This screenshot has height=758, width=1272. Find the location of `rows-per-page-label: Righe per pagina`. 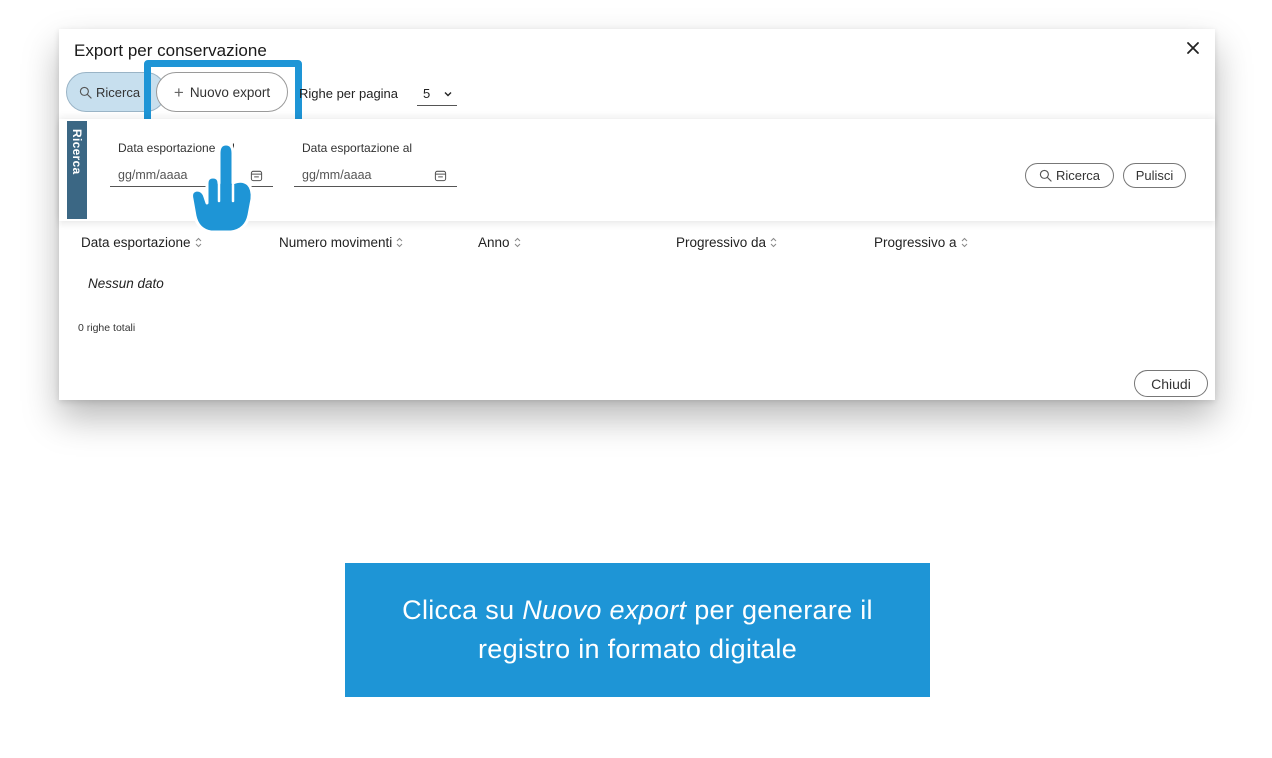

rows-per-page-label: Righe per pagina is located at coordinates (349, 93).